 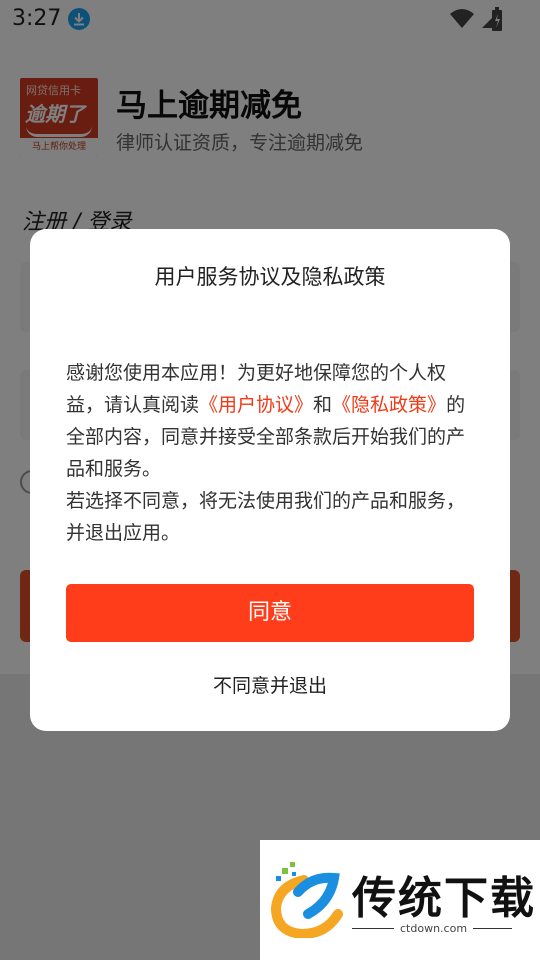 I want to click on watermark-logo-icon, so click(x=306, y=900).